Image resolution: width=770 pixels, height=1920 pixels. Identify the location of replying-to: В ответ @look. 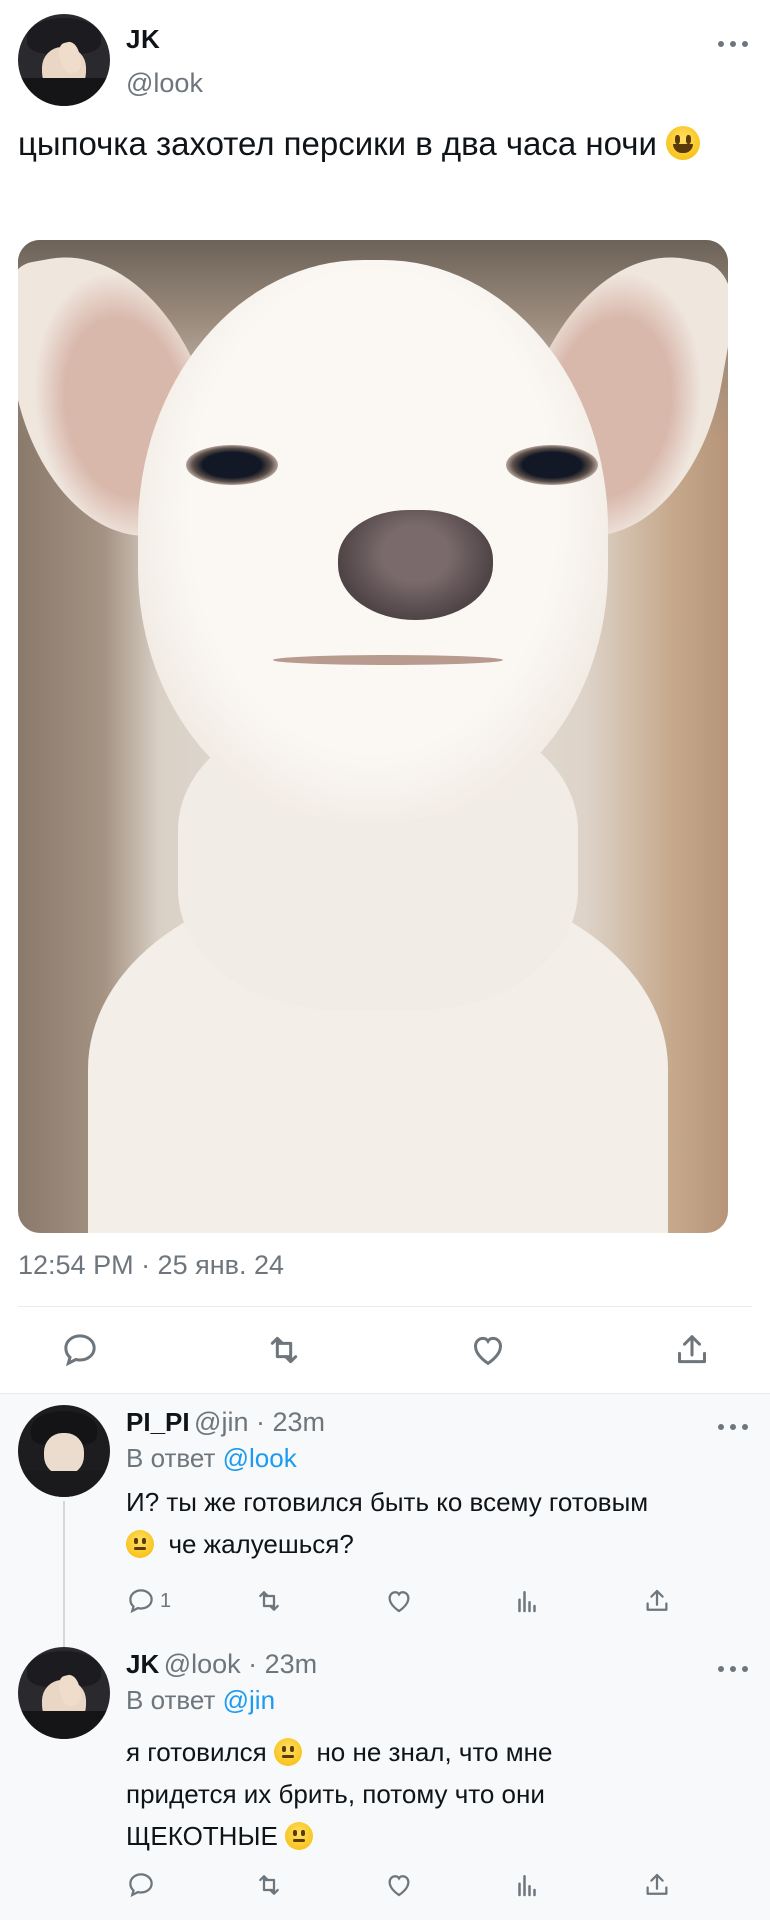
(211, 1458).